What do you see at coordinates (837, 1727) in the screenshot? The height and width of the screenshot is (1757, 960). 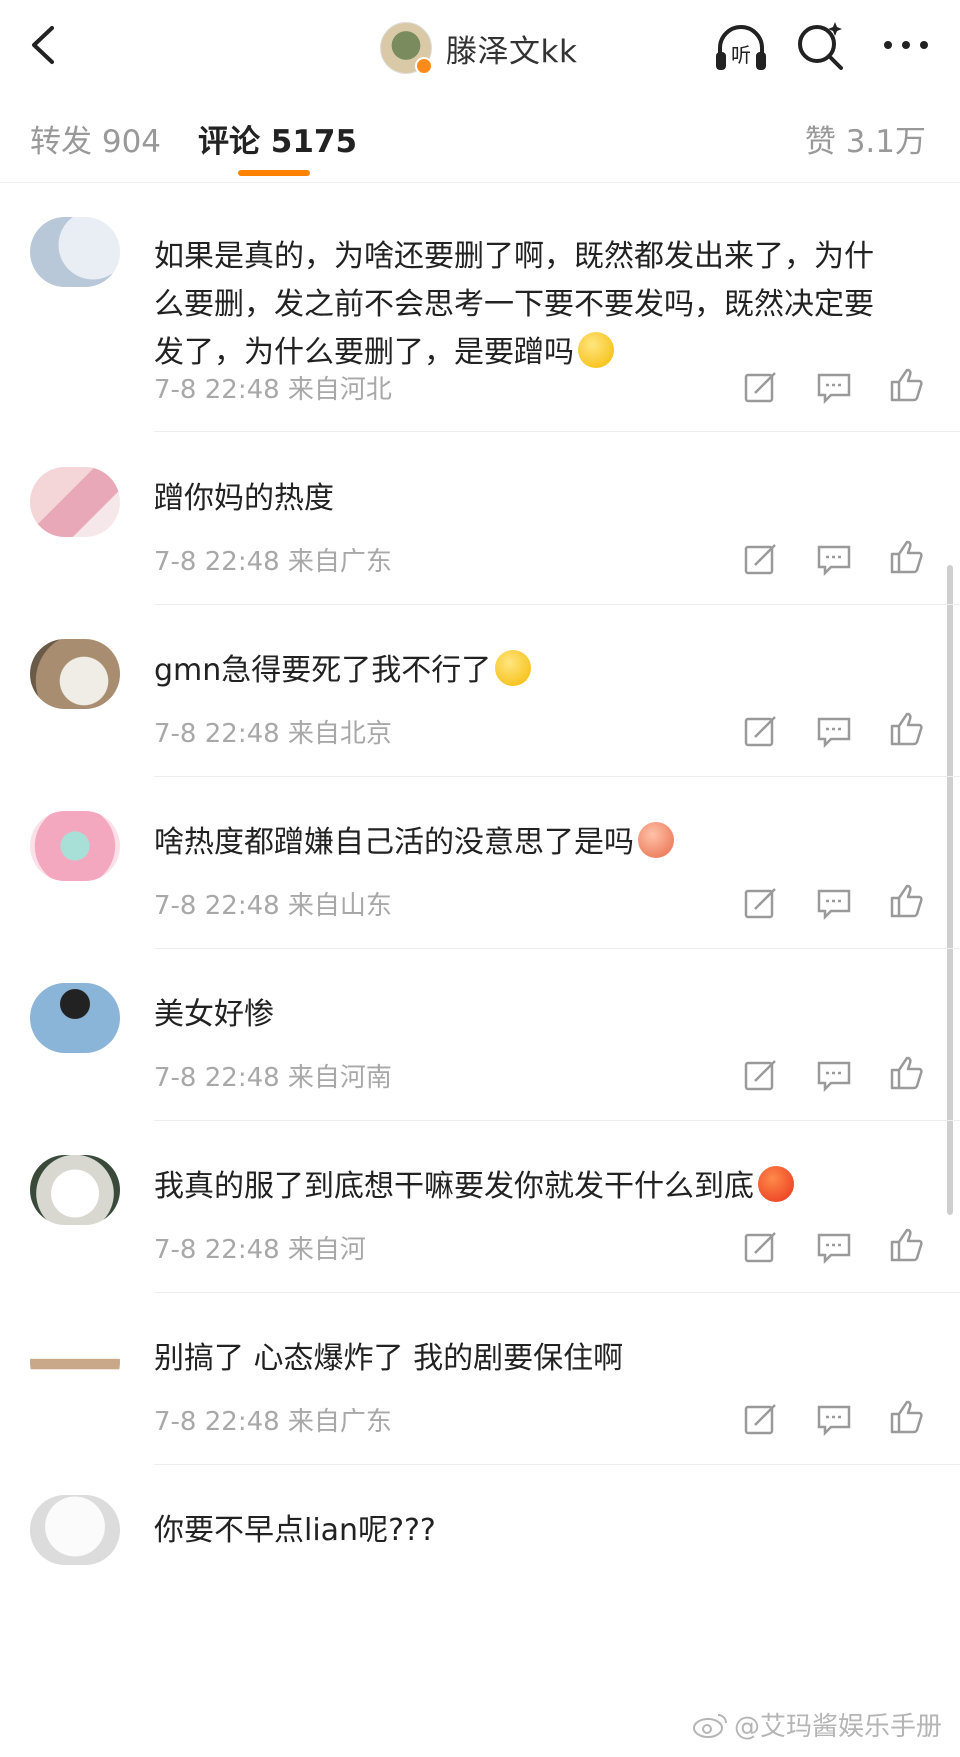 I see `watermark-text: @艾玛酱娱乐手册` at bounding box center [837, 1727].